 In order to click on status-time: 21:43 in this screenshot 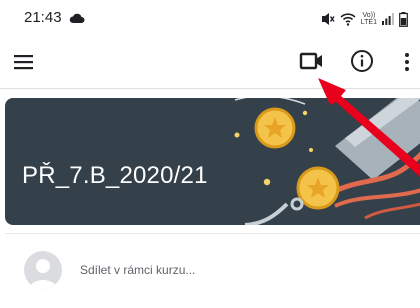, I will do `click(43, 17)`.